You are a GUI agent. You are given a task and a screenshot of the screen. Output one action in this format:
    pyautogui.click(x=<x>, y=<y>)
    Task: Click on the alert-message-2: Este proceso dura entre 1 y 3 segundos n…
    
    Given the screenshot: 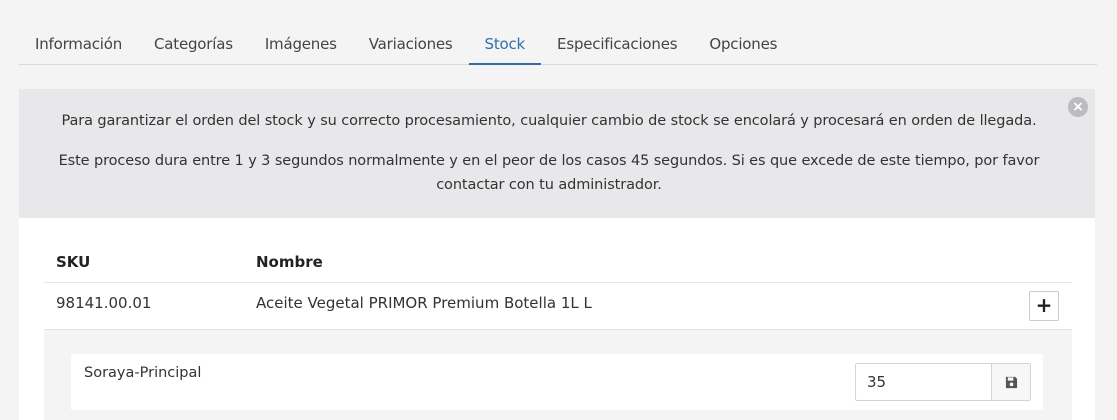 What is the action you would take?
    pyautogui.click(x=549, y=173)
    